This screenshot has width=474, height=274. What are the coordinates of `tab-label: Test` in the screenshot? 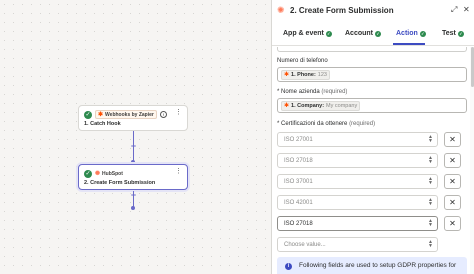 It's located at (449, 33).